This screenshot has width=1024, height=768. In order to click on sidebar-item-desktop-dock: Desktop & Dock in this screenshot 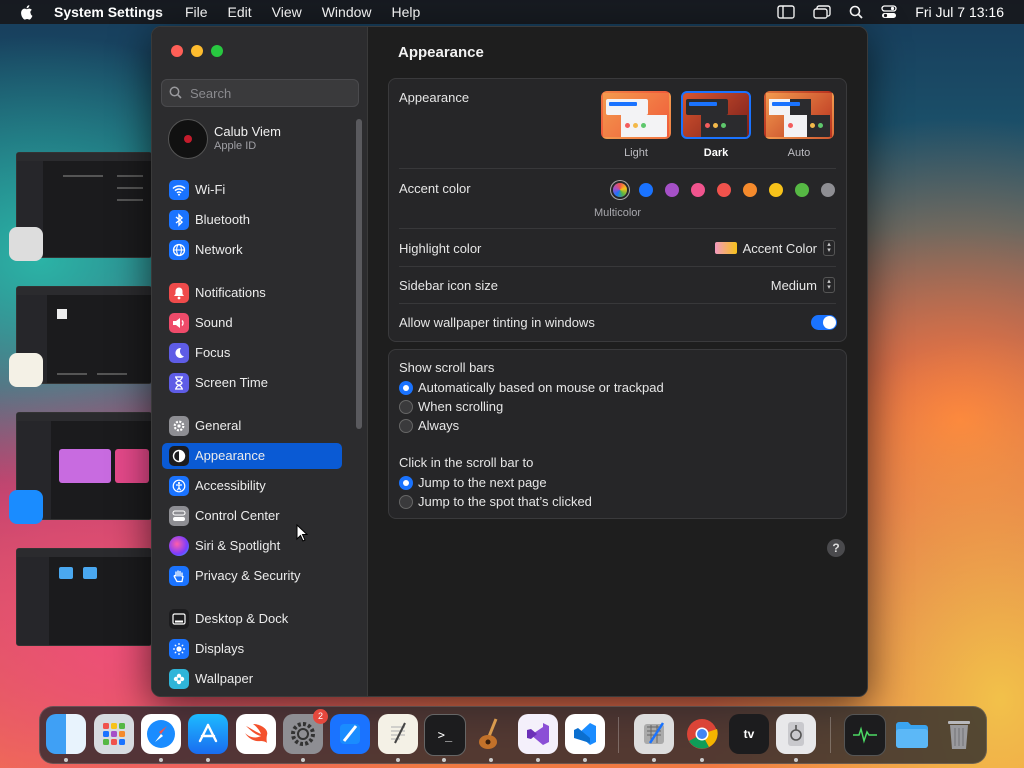, I will do `click(252, 619)`.